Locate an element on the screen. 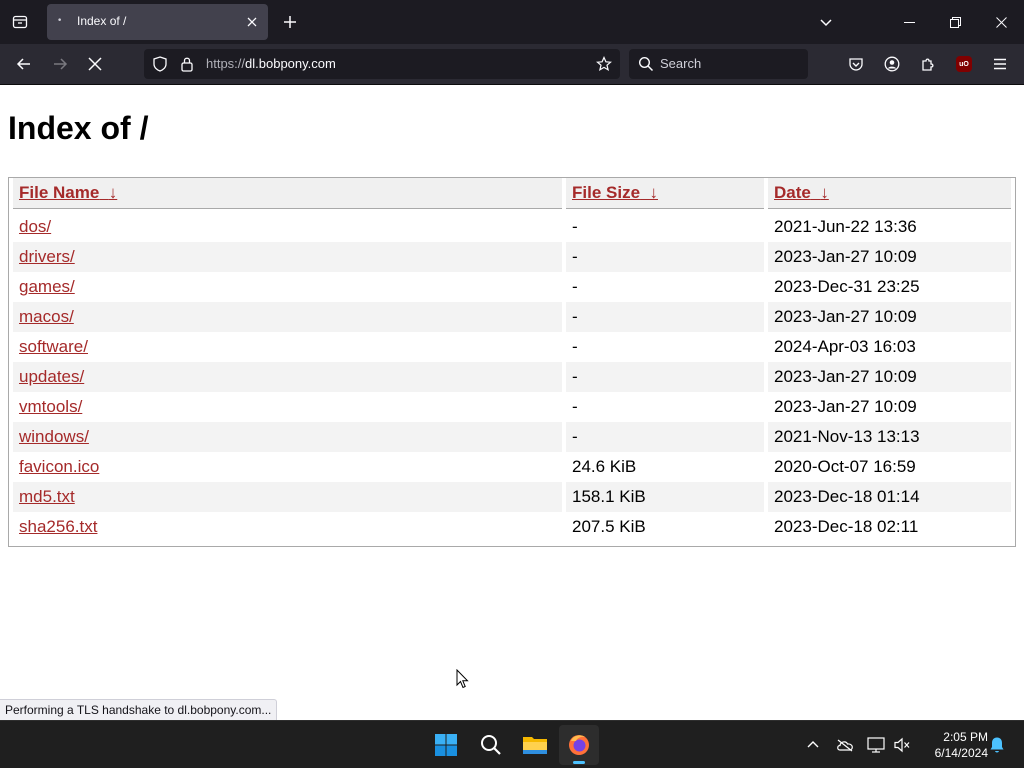 The height and width of the screenshot is (768, 1024). table-row: md5.txt 158.1 KiB 2023-Dec-18 01:14 is located at coordinates (512, 497).